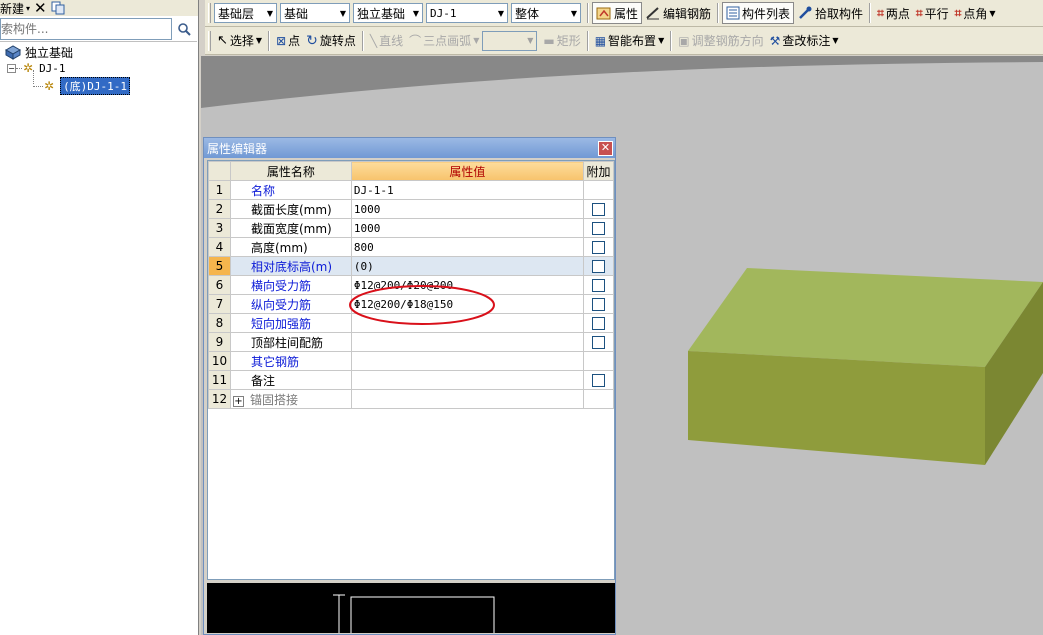 This screenshot has height=635, width=1043. I want to click on row-index: 9, so click(219, 342).